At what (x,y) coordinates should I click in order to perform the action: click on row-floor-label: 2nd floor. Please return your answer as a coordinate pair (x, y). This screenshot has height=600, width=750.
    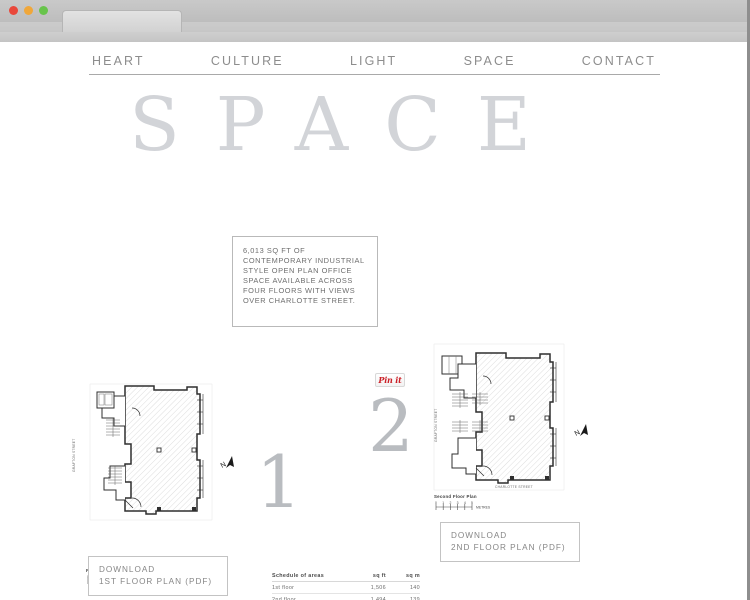
    Looking at the image, I should click on (312, 596).